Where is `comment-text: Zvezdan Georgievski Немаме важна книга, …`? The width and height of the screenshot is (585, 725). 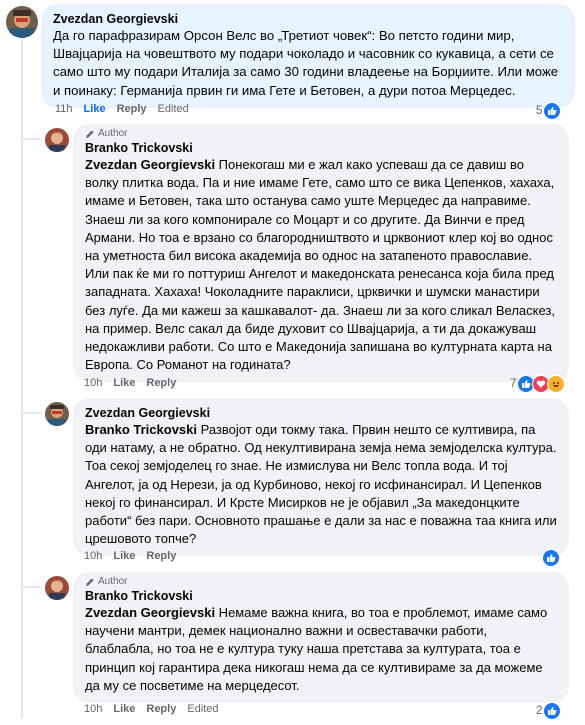 comment-text: Zvezdan Georgievski Немаме важна книга, … is located at coordinates (321, 649).